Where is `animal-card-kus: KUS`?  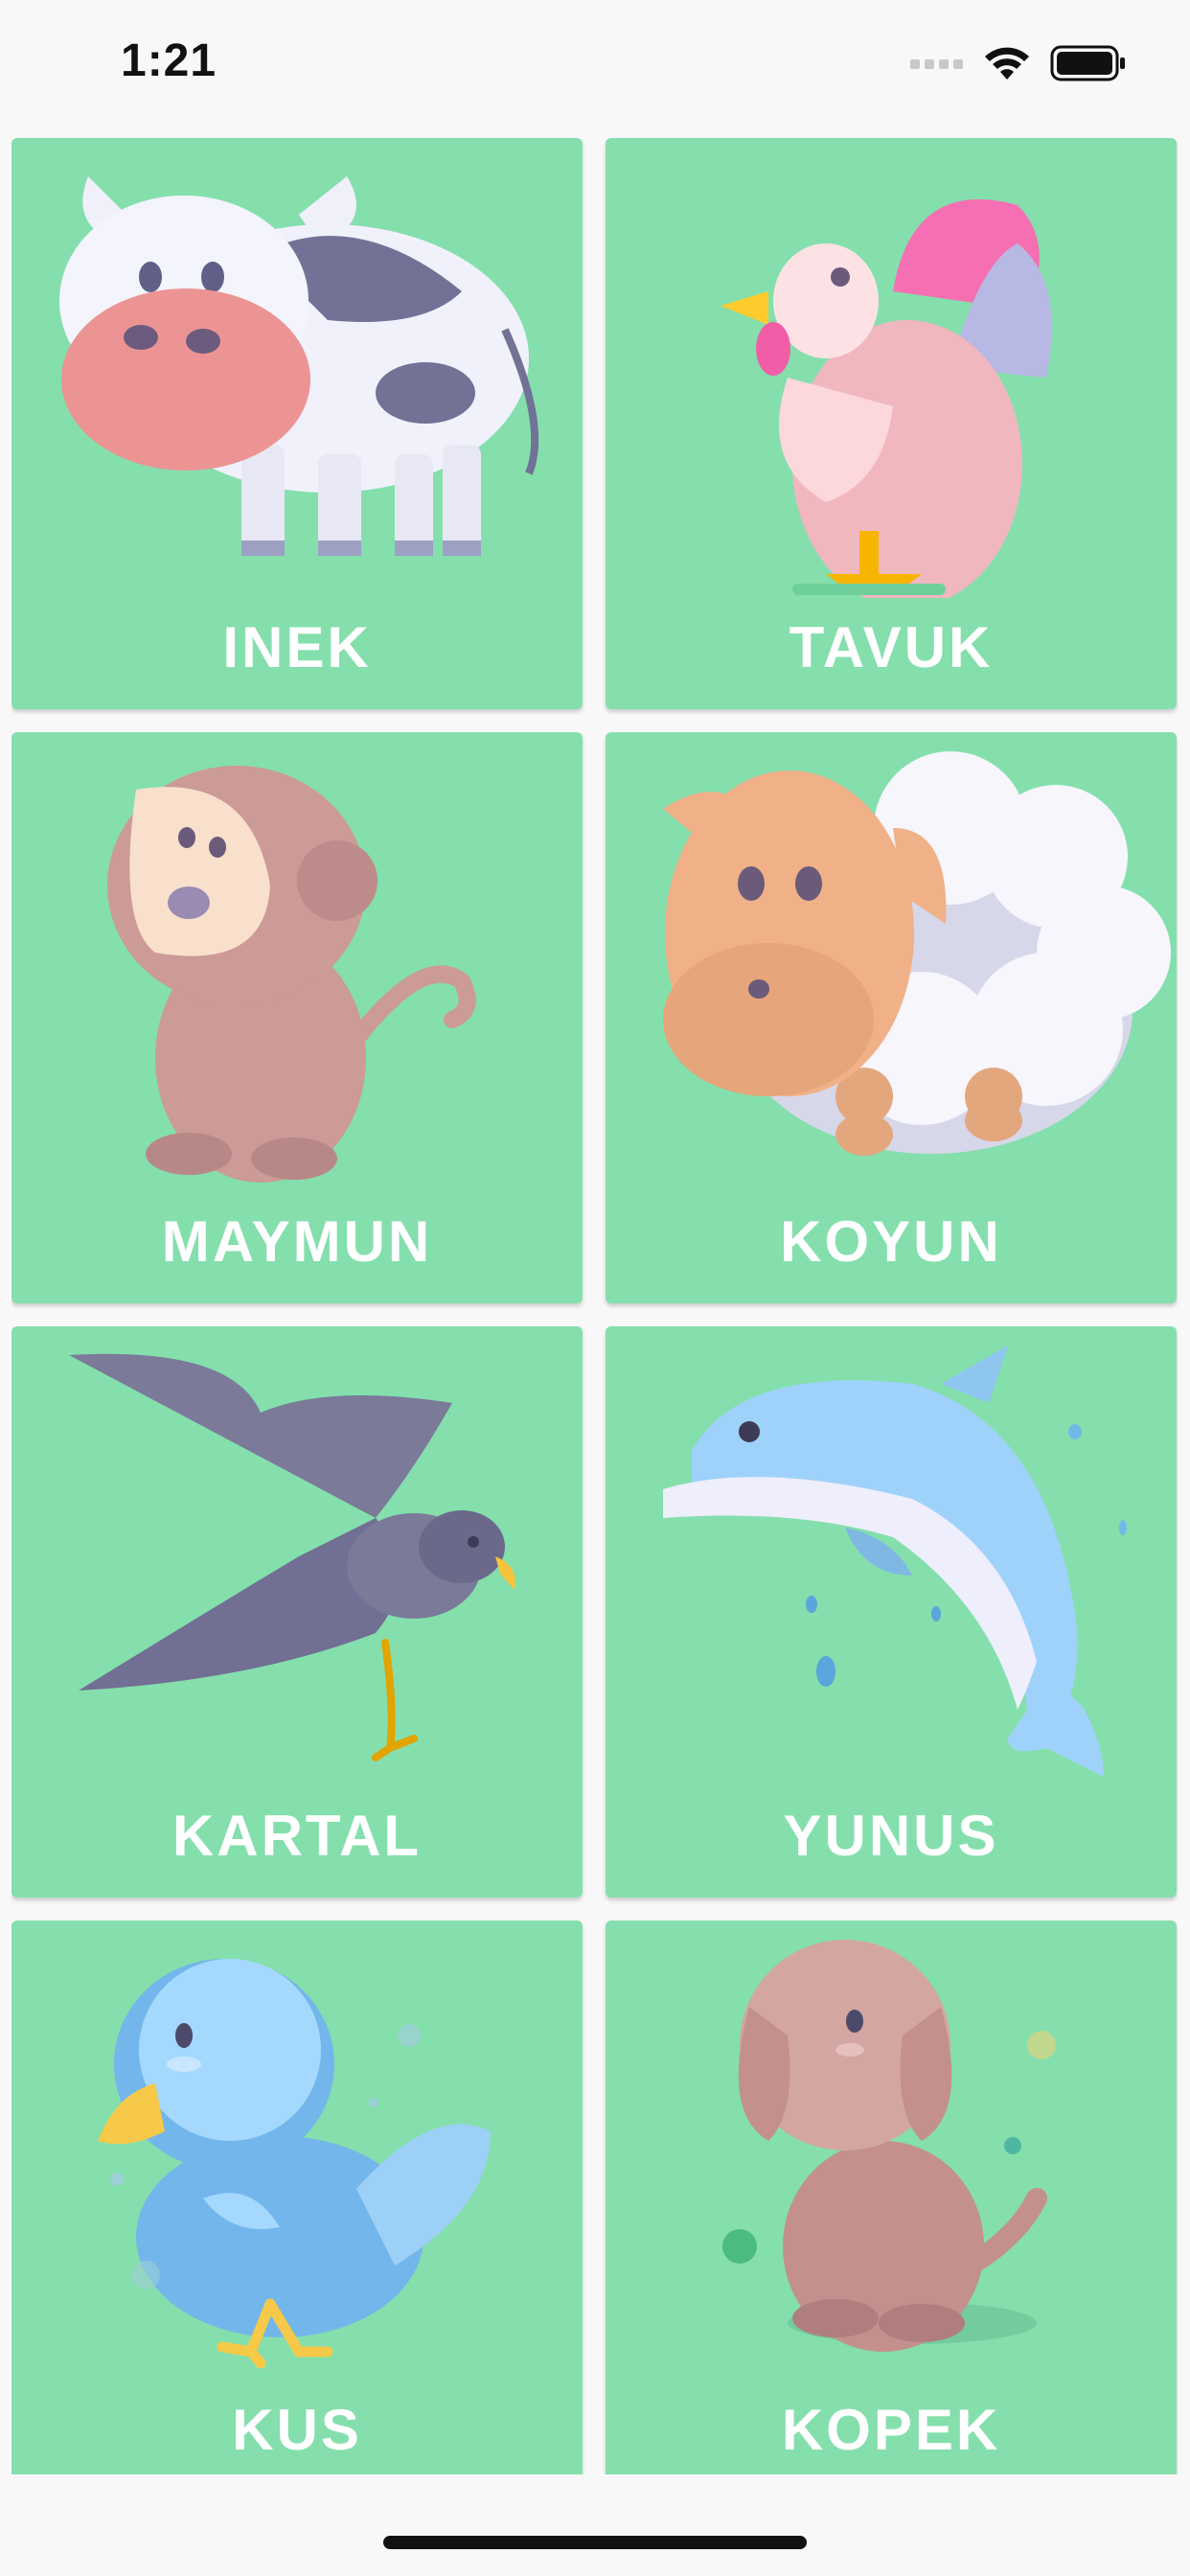 animal-card-kus: KUS is located at coordinates (297, 2197).